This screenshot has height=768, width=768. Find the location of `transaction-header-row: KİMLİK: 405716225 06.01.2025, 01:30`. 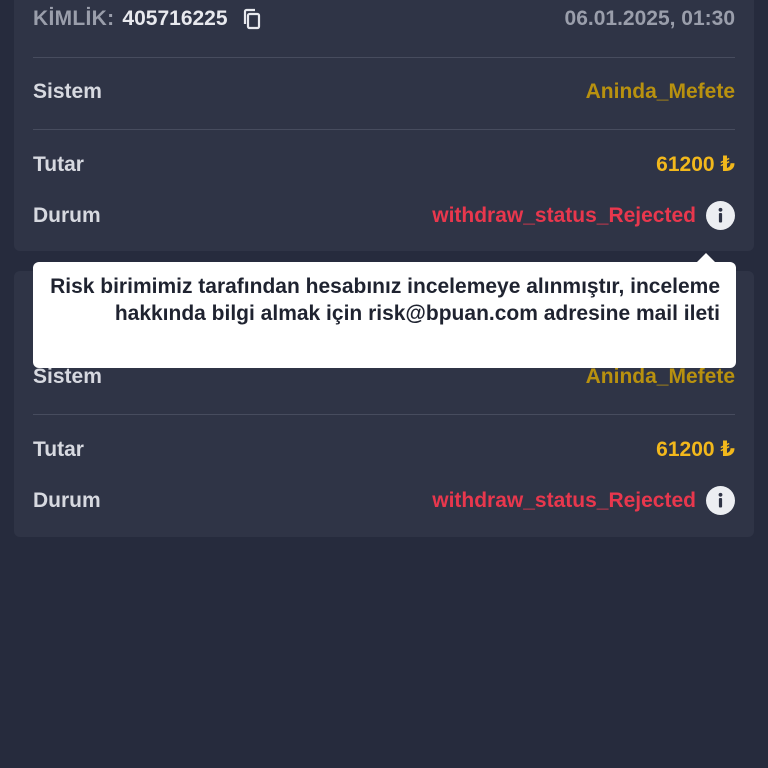

transaction-header-row: KİMLİK: 405716225 06.01.2025, 01:30 is located at coordinates (384, 19).